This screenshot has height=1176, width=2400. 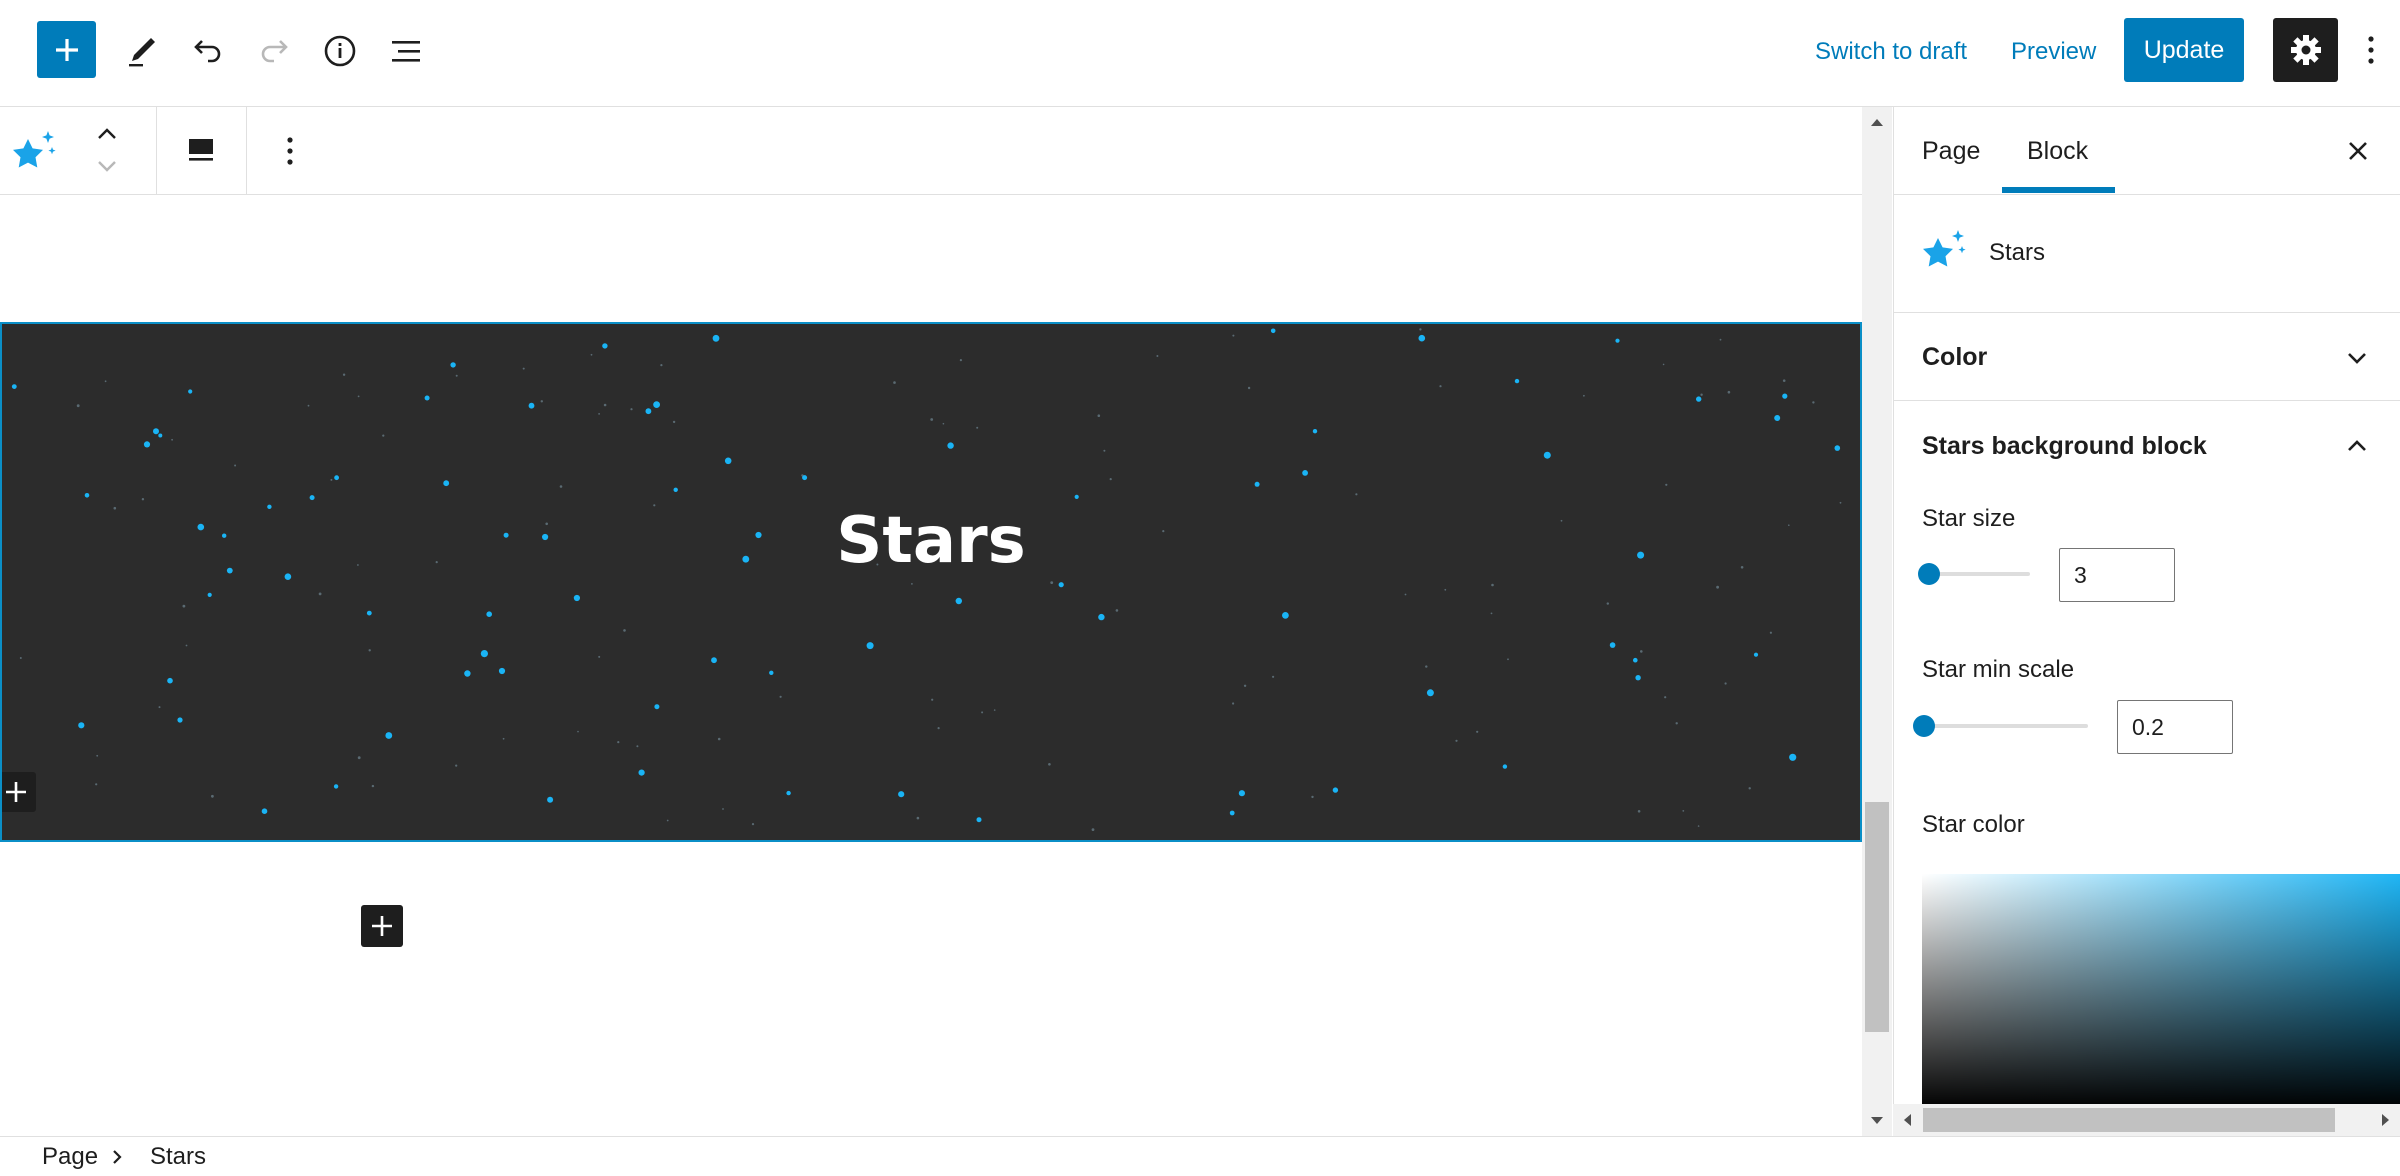 What do you see at coordinates (290, 151) in the screenshot?
I see `block-options-button` at bounding box center [290, 151].